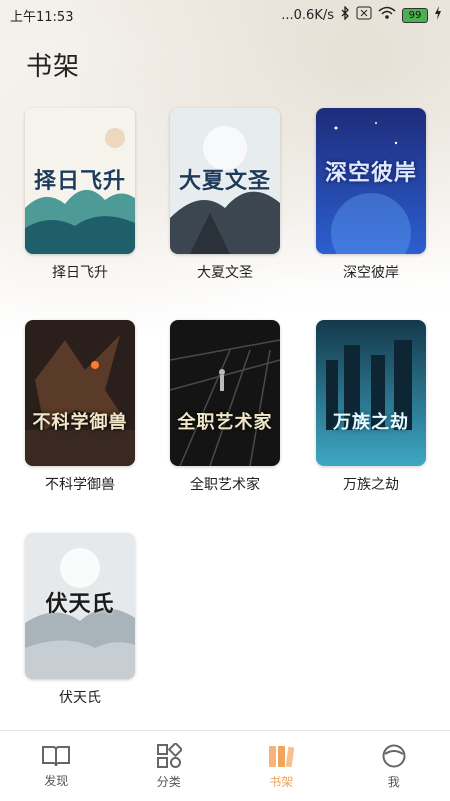  I want to click on book-cover: 伏天氏, so click(80, 606).